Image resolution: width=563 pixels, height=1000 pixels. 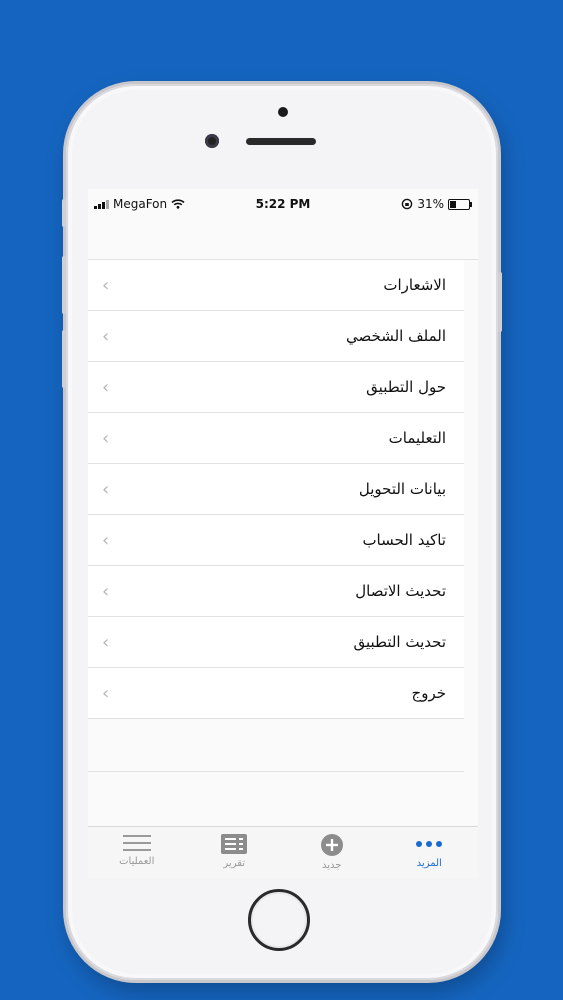 I want to click on tab-report: تقرير, so click(x=235, y=853).